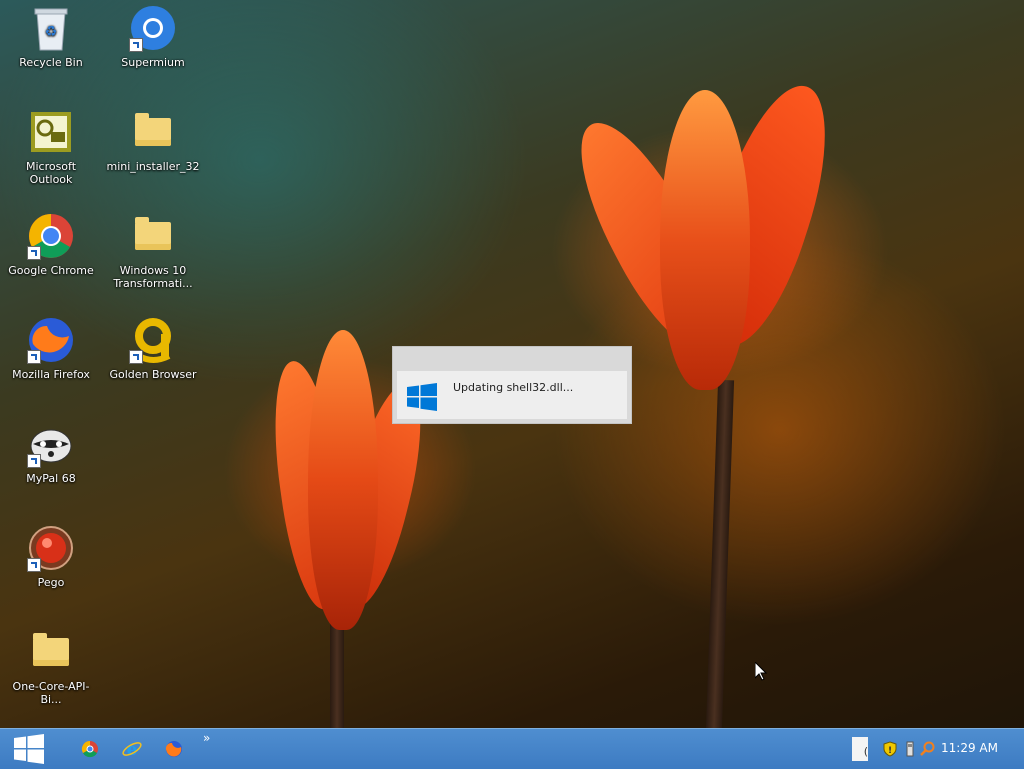 The height and width of the screenshot is (769, 1024). I want to click on desktop-icon-mozilla-firefox: Mozilla Firefox, so click(51, 348).